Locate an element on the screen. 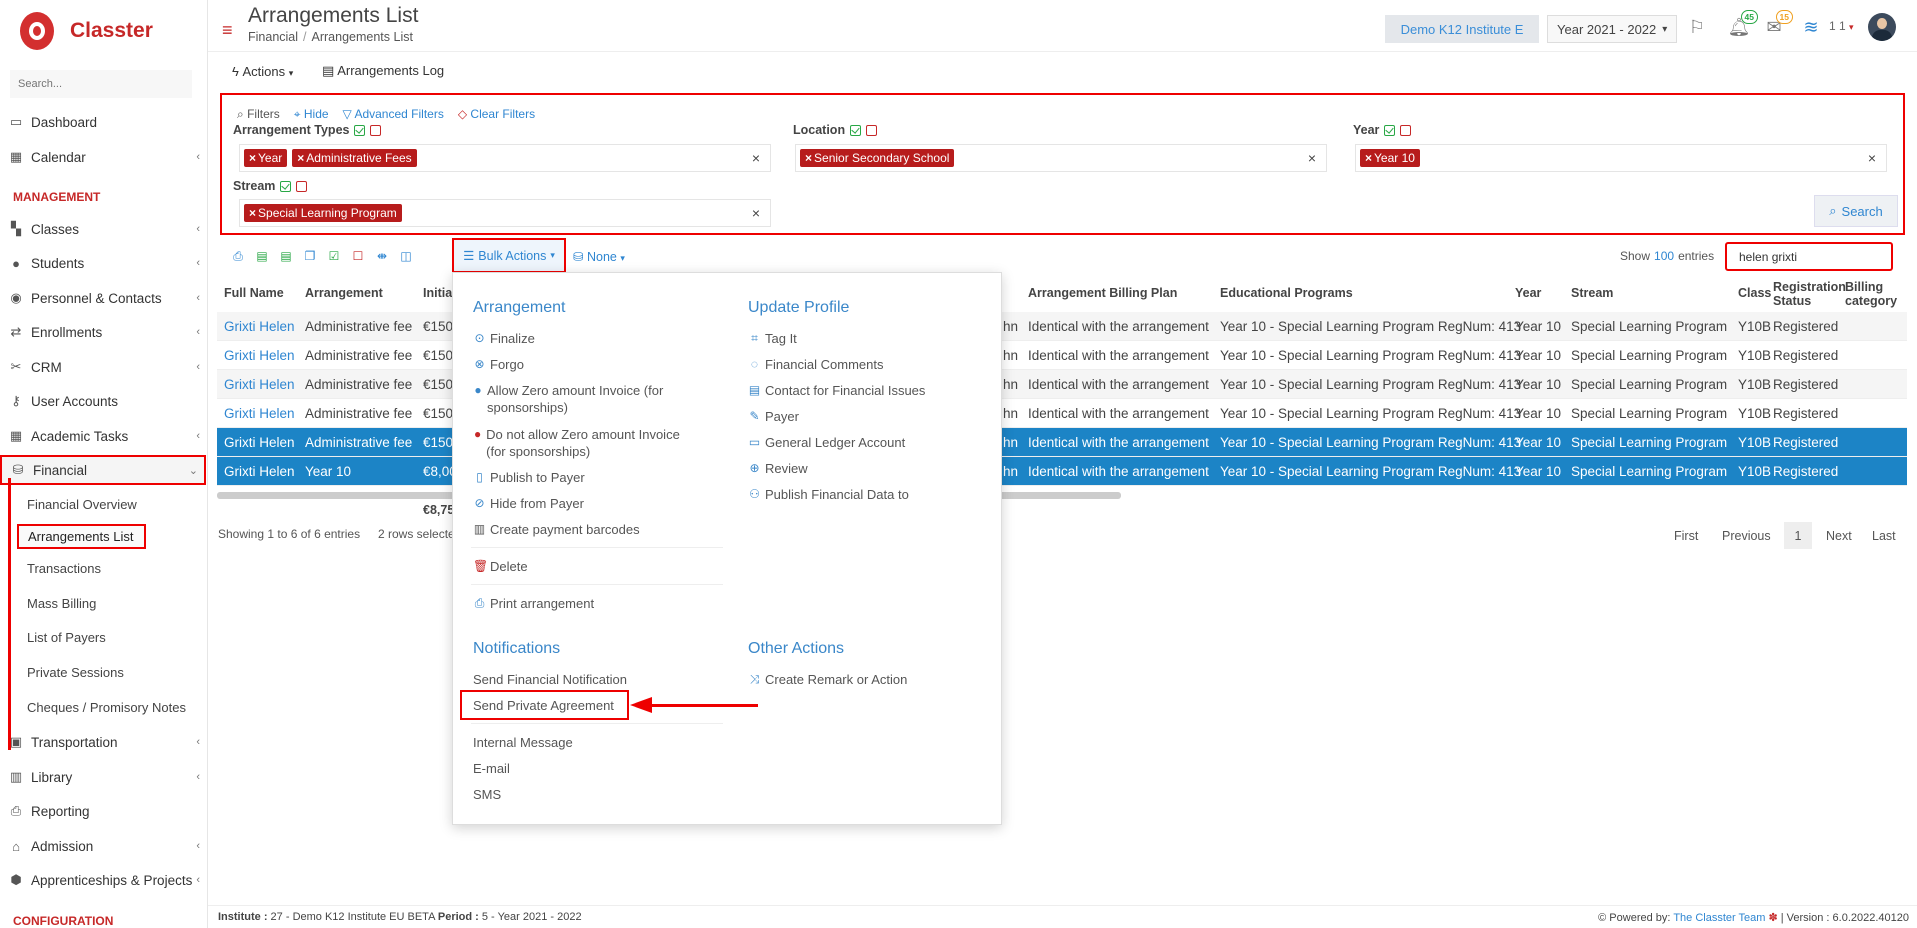  sidebar-item-crm: ✂ CRM ‹ is located at coordinates (103, 367).